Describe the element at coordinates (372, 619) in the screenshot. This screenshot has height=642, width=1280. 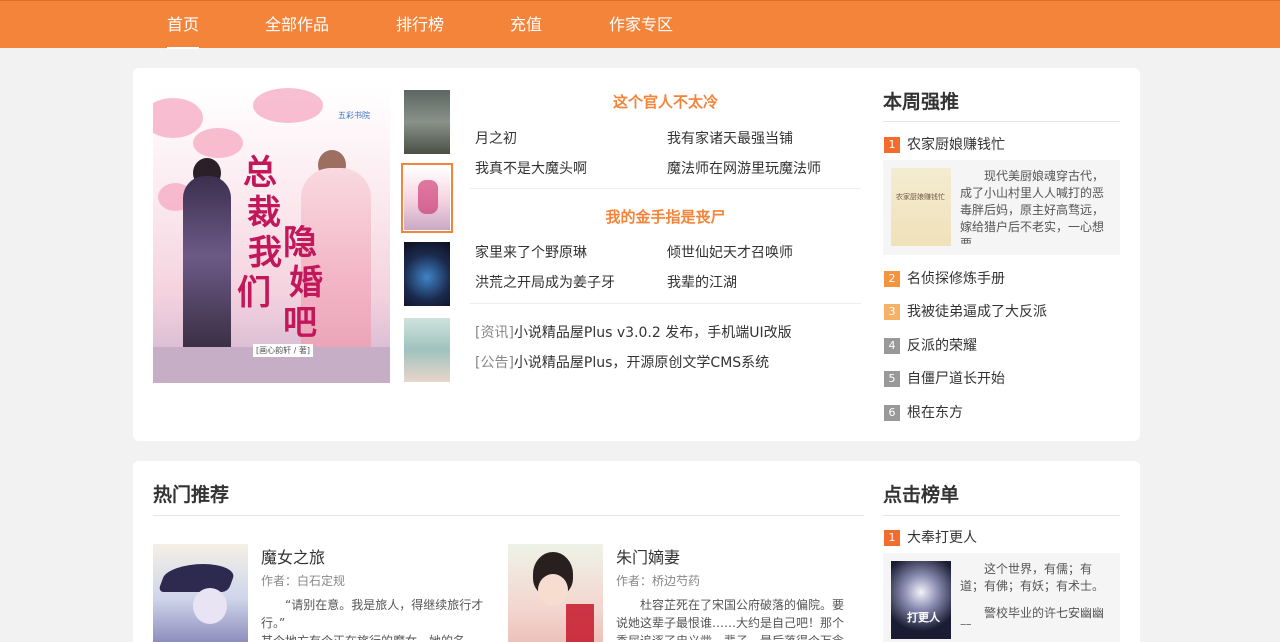
I see `hot-book-desc: “请别在意。我是旅人，得继续旅行才行。” 其个地方有个正在旅行的魔女，她的名` at that location.